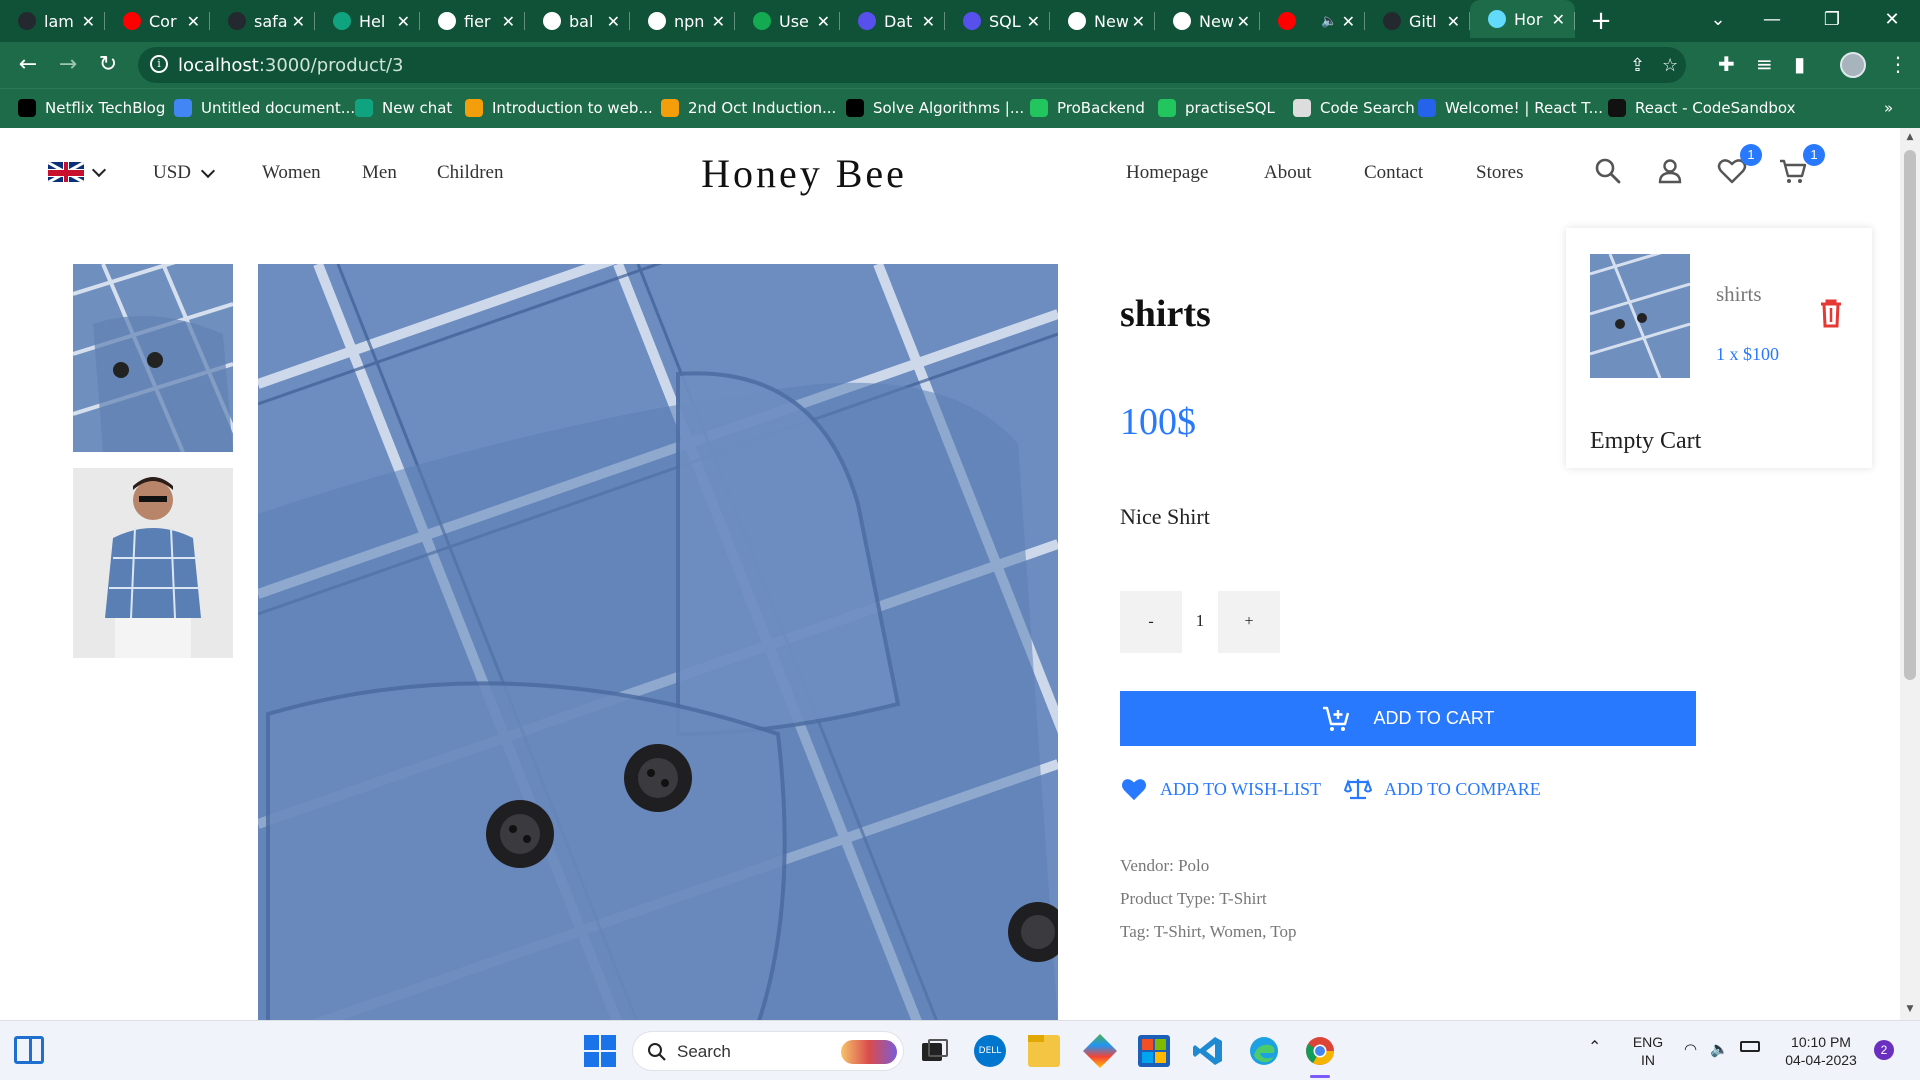 The width and height of the screenshot is (1920, 1080). What do you see at coordinates (403, 108) in the screenshot?
I see `bookmark-item: New chat` at bounding box center [403, 108].